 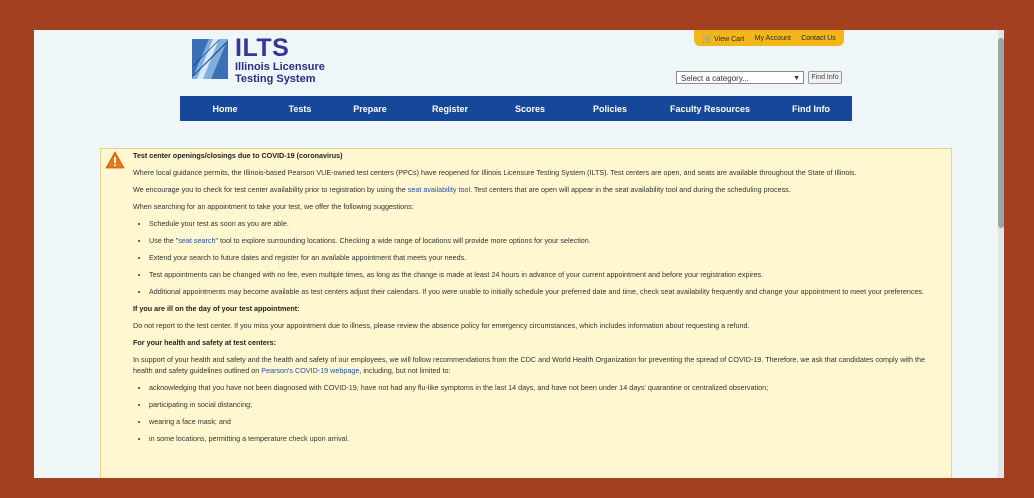 I want to click on seat-availability-tool-link: seat availability tool, so click(x=439, y=189).